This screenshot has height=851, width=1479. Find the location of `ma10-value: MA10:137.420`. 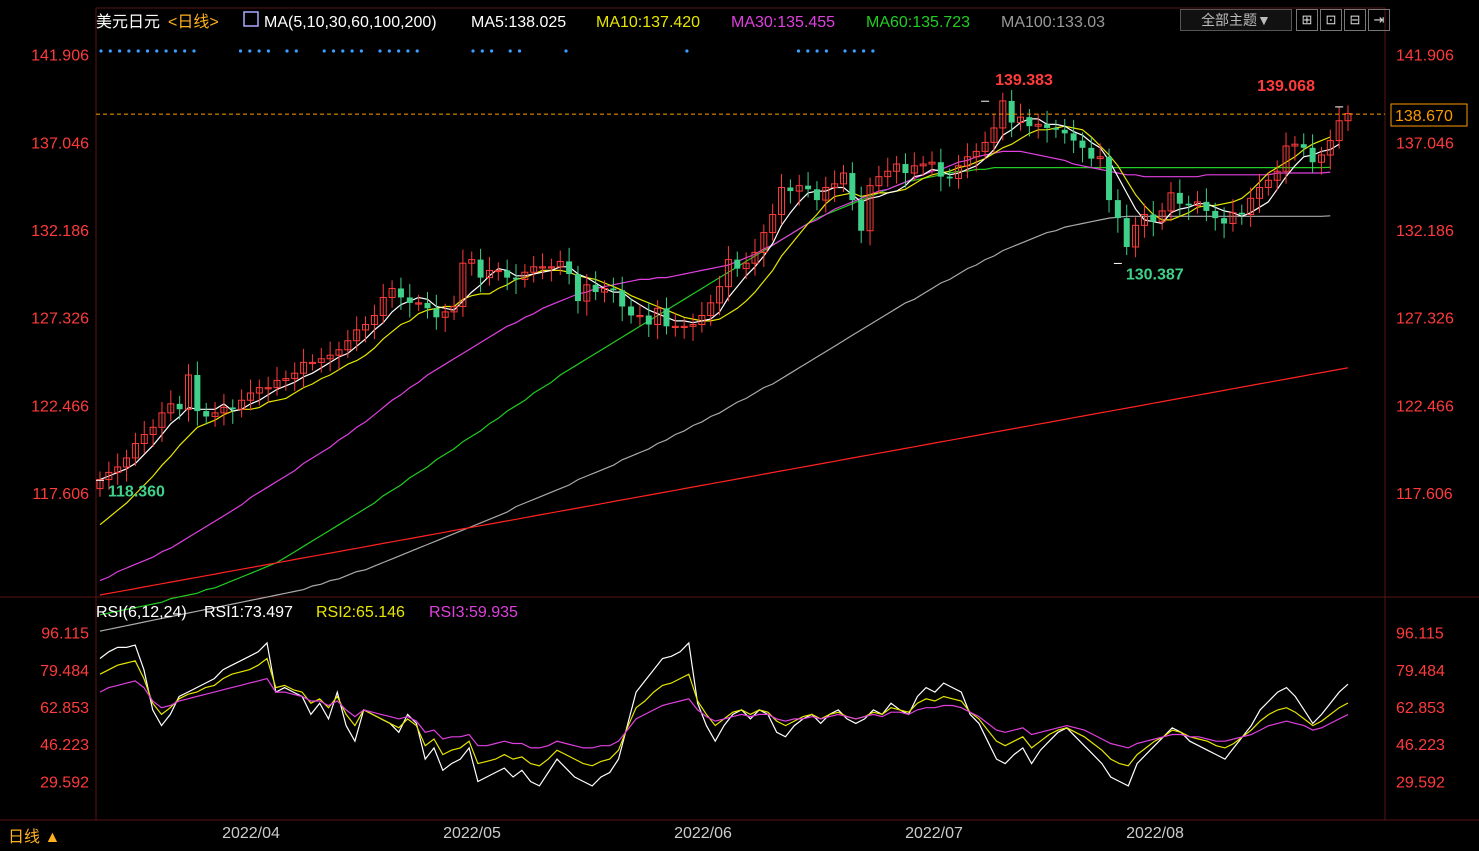

ma10-value: MA10:137.420 is located at coordinates (648, 22).